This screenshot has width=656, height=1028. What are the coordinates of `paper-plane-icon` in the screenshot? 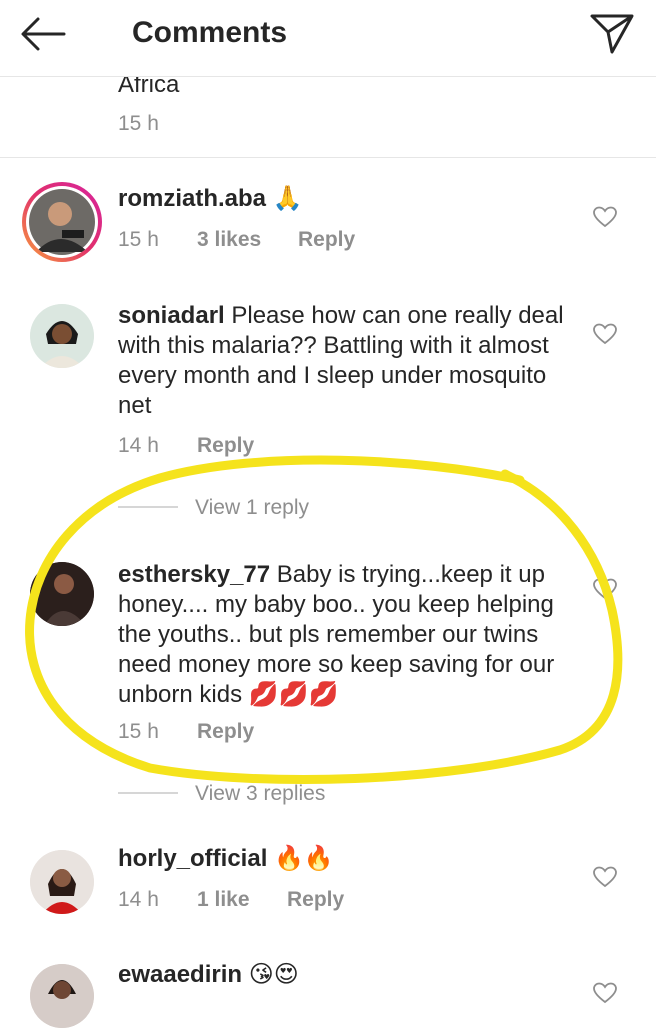 It's located at (612, 34).